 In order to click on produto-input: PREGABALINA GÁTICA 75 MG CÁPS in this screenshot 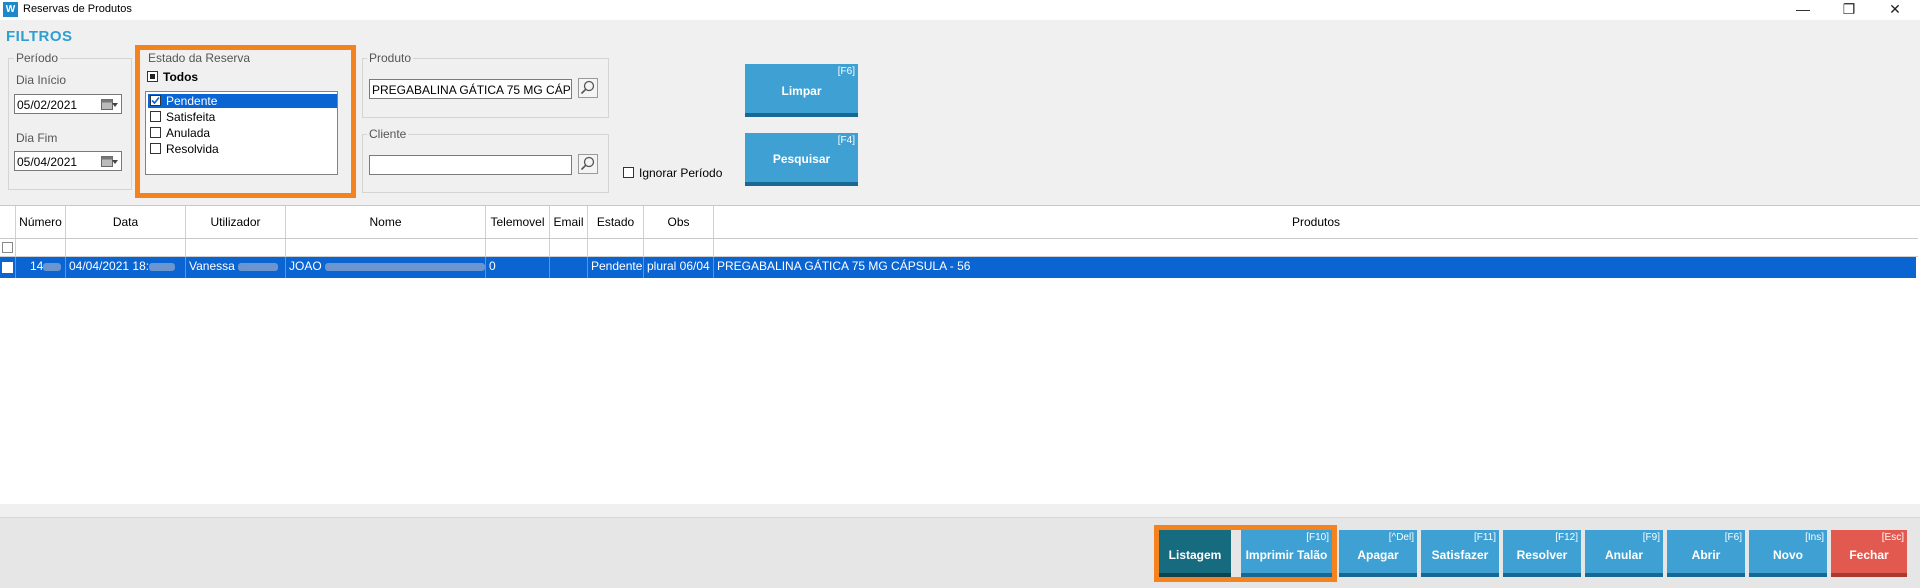, I will do `click(470, 89)`.